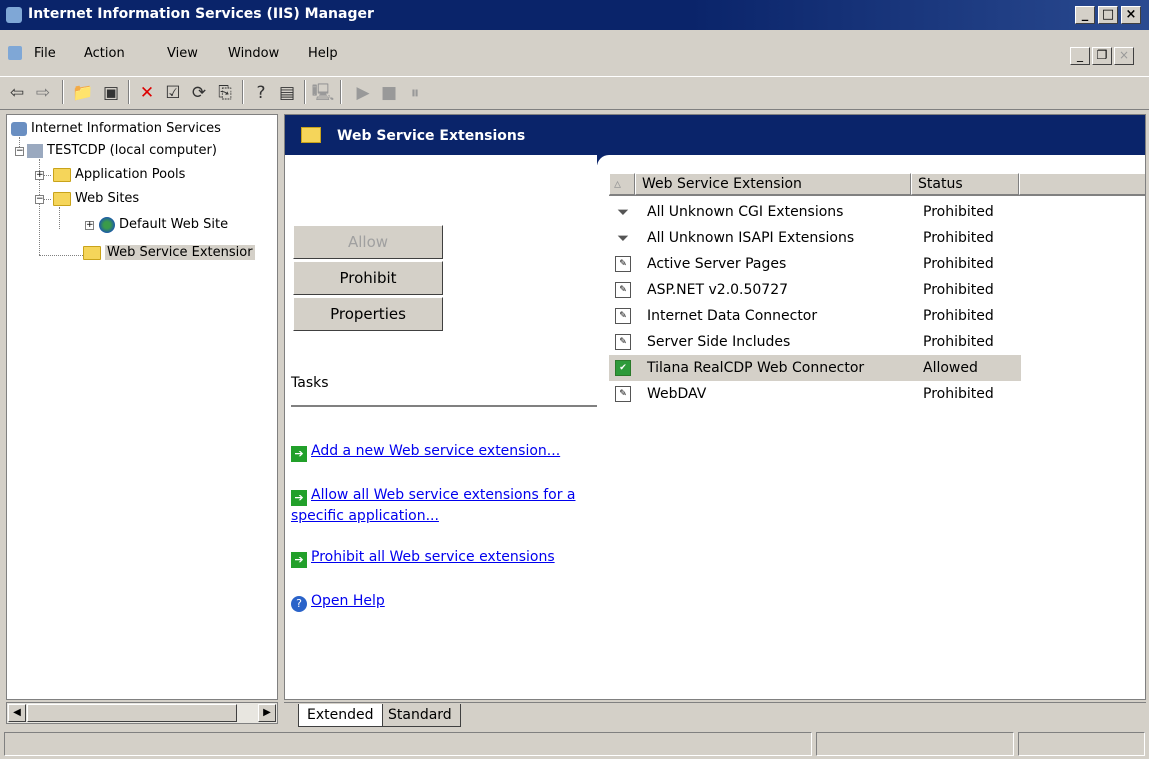 The image size is (1149, 759). What do you see at coordinates (19, 128) in the screenshot?
I see `iis-server-icon` at bounding box center [19, 128].